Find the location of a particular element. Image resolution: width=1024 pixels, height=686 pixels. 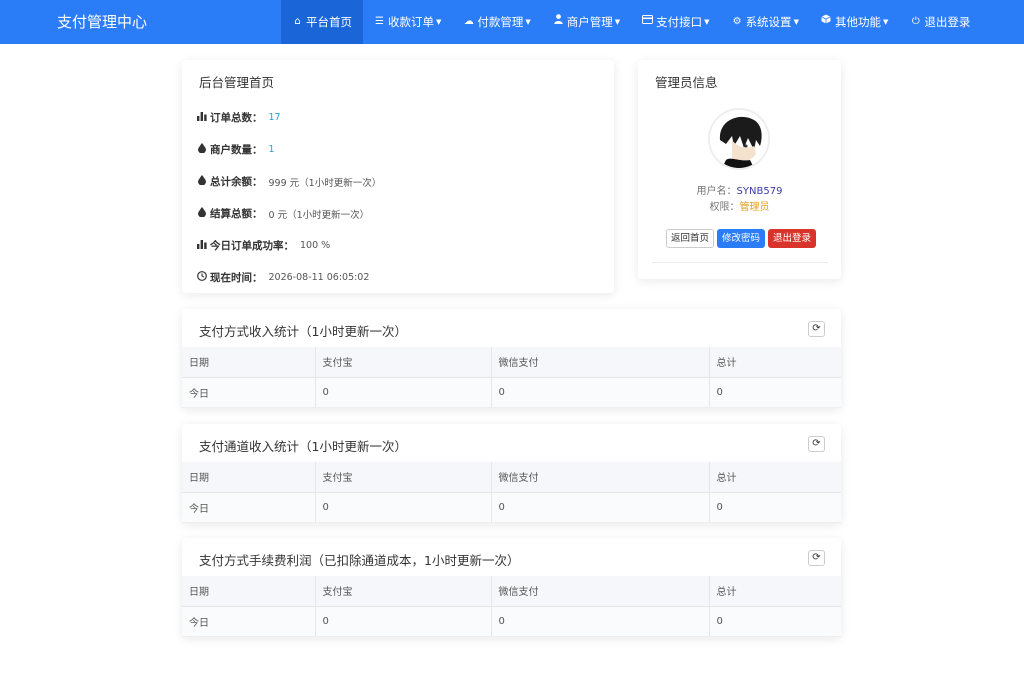

nav-item-settings: ⚙ 系统设置 ▼ is located at coordinates (765, 22).